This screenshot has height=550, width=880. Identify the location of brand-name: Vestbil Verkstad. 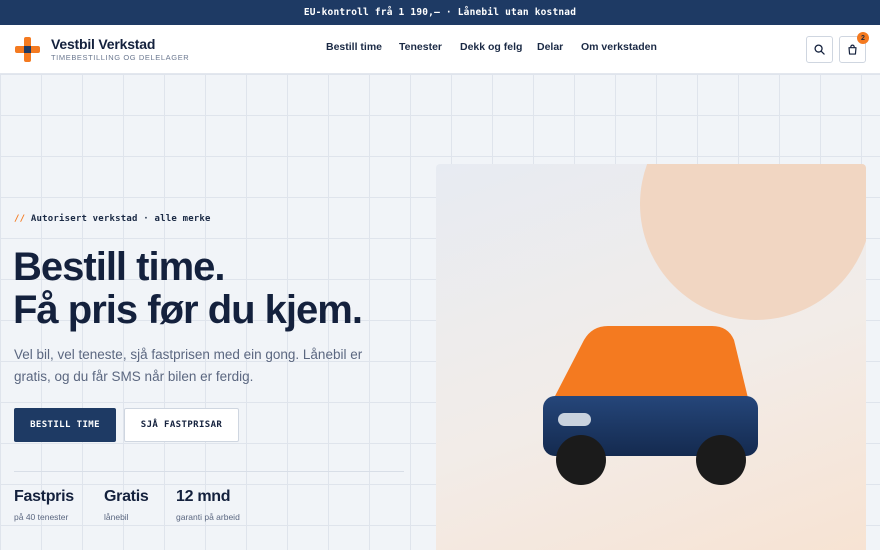
(103, 44).